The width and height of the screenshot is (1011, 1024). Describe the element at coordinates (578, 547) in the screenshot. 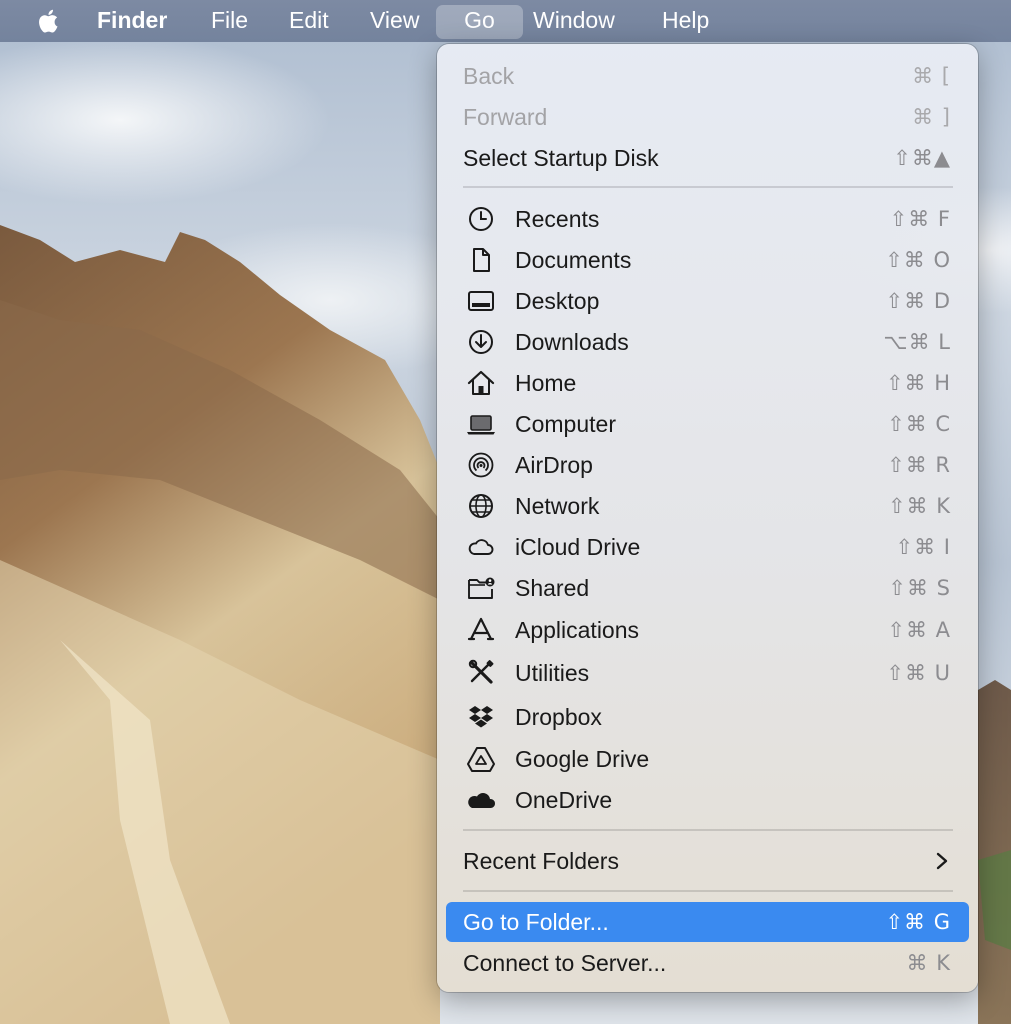

I see `menu-item-label: iCloud Drive` at that location.